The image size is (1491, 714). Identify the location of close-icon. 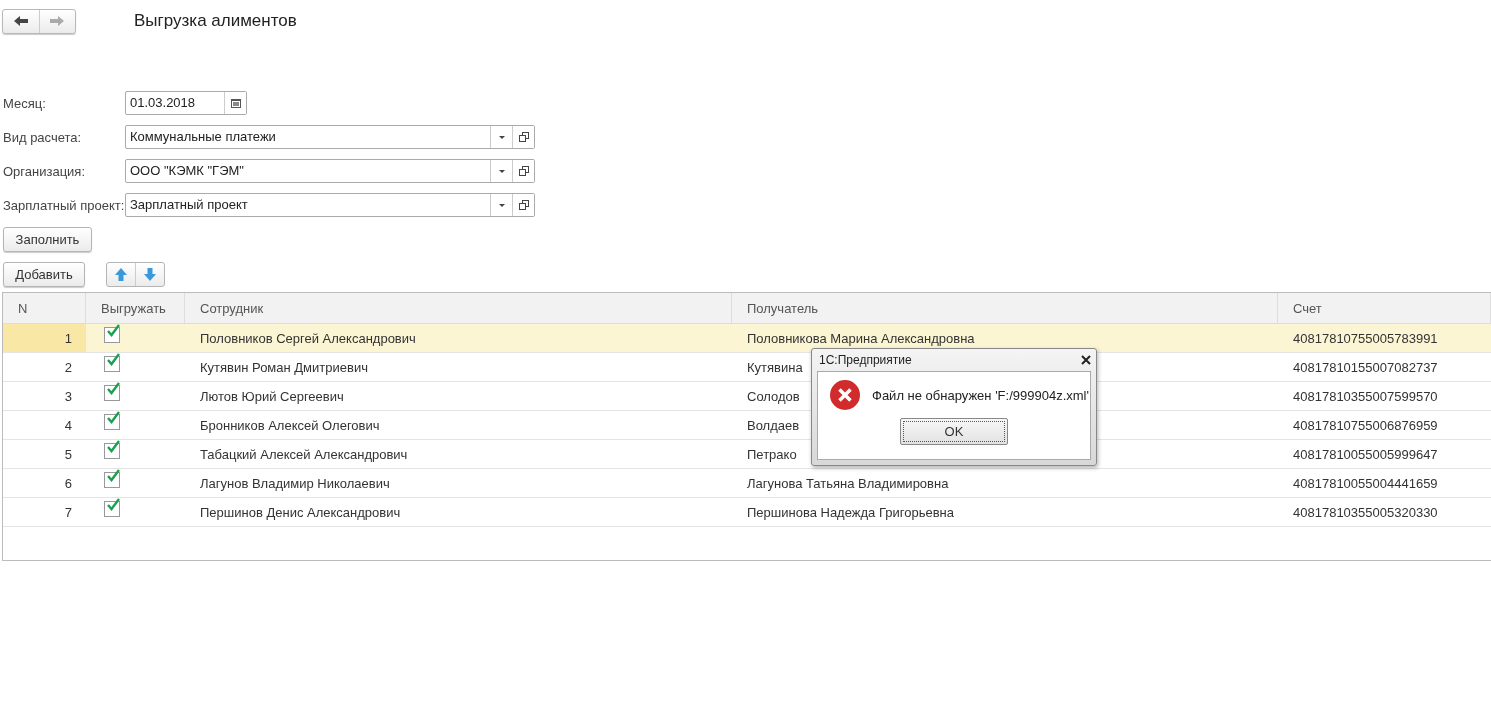
(1086, 360).